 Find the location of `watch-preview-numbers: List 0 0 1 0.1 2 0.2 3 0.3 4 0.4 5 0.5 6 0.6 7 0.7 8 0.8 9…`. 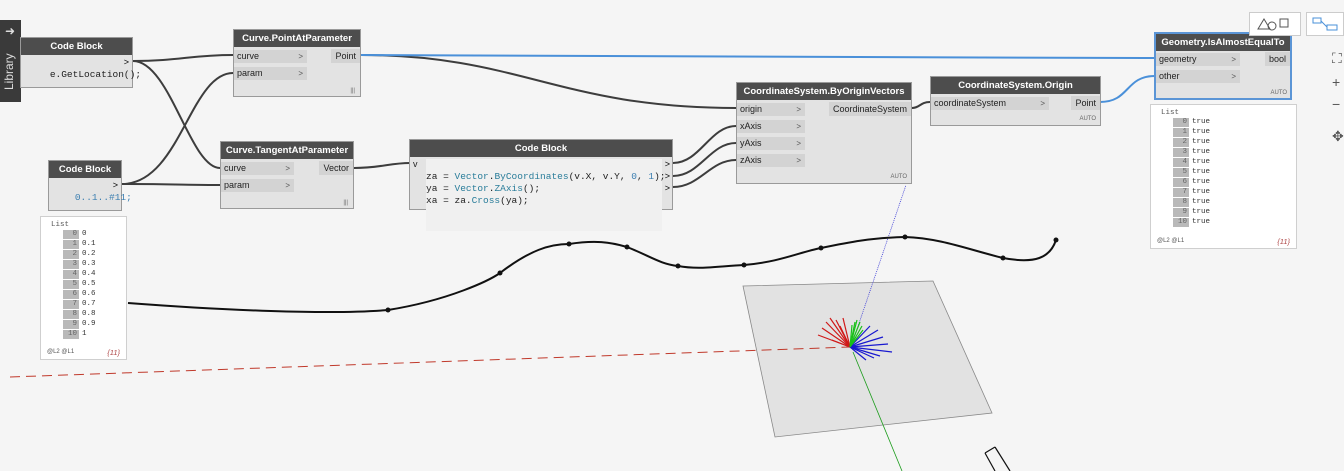

watch-preview-numbers: List 0 0 1 0.1 2 0.2 3 0.3 4 0.4 5 0.5 6 0.6 7 0.7 8 0.8 9… is located at coordinates (83, 288).